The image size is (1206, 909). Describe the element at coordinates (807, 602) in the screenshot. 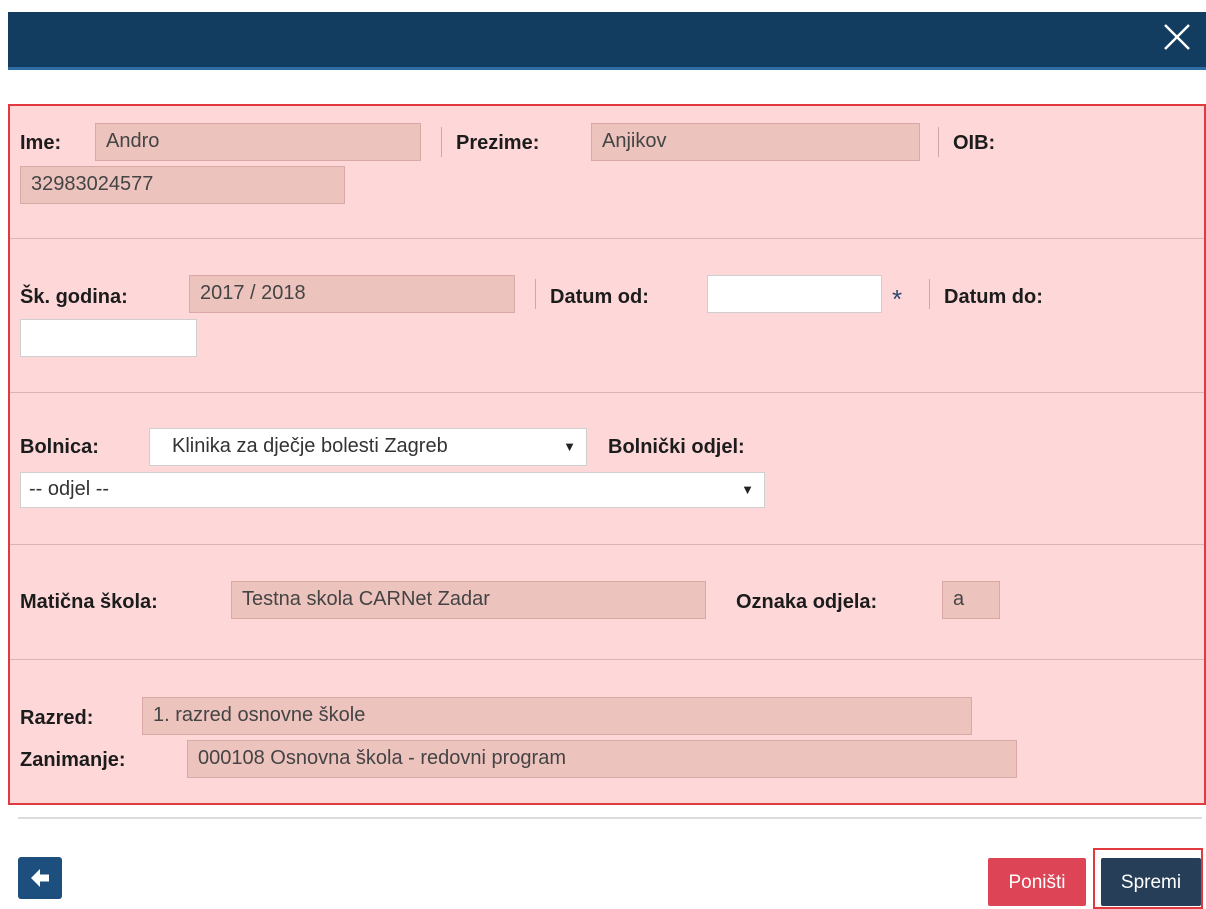

I see `oznaka-odjela-label: Oznaka odjela:` at that location.